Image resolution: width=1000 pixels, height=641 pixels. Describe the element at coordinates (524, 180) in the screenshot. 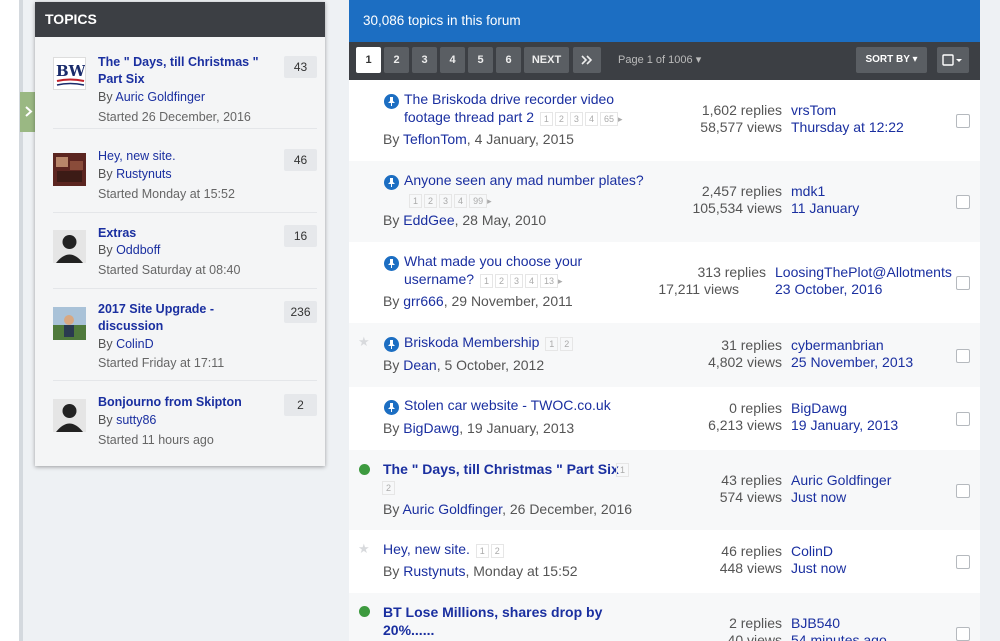

I see `topic-title-link: Anyone seen any mad number plates?` at that location.